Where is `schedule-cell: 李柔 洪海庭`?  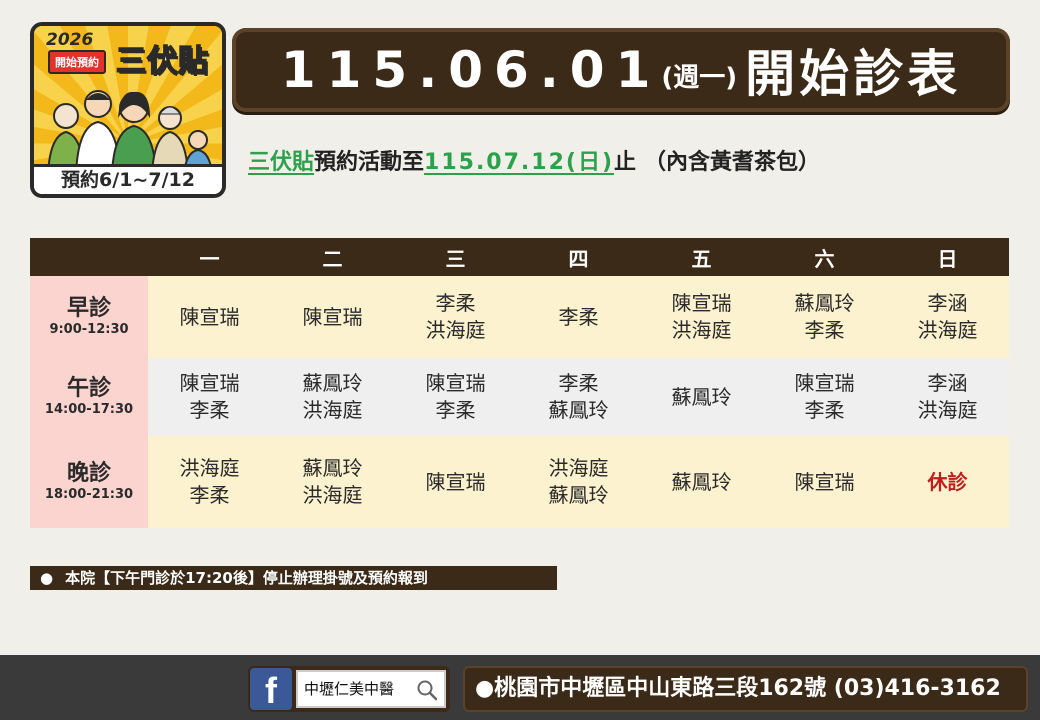 schedule-cell: 李柔 洪海庭 is located at coordinates (455, 317).